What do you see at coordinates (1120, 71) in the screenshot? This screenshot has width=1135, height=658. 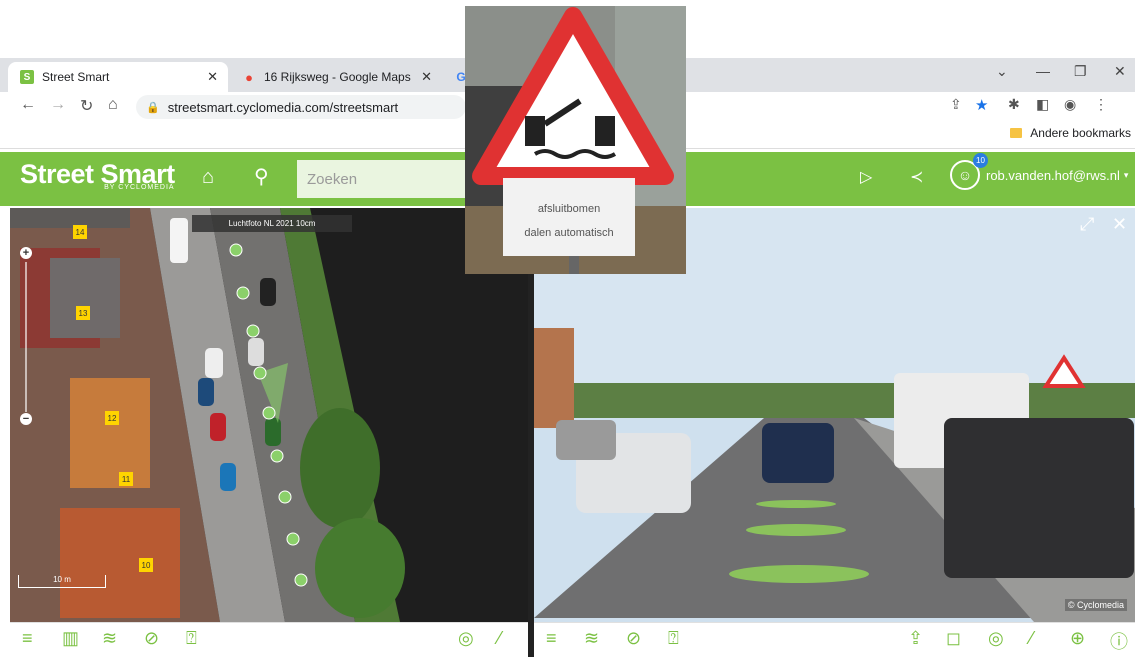 I see `close-window-icon: ✕` at bounding box center [1120, 71].